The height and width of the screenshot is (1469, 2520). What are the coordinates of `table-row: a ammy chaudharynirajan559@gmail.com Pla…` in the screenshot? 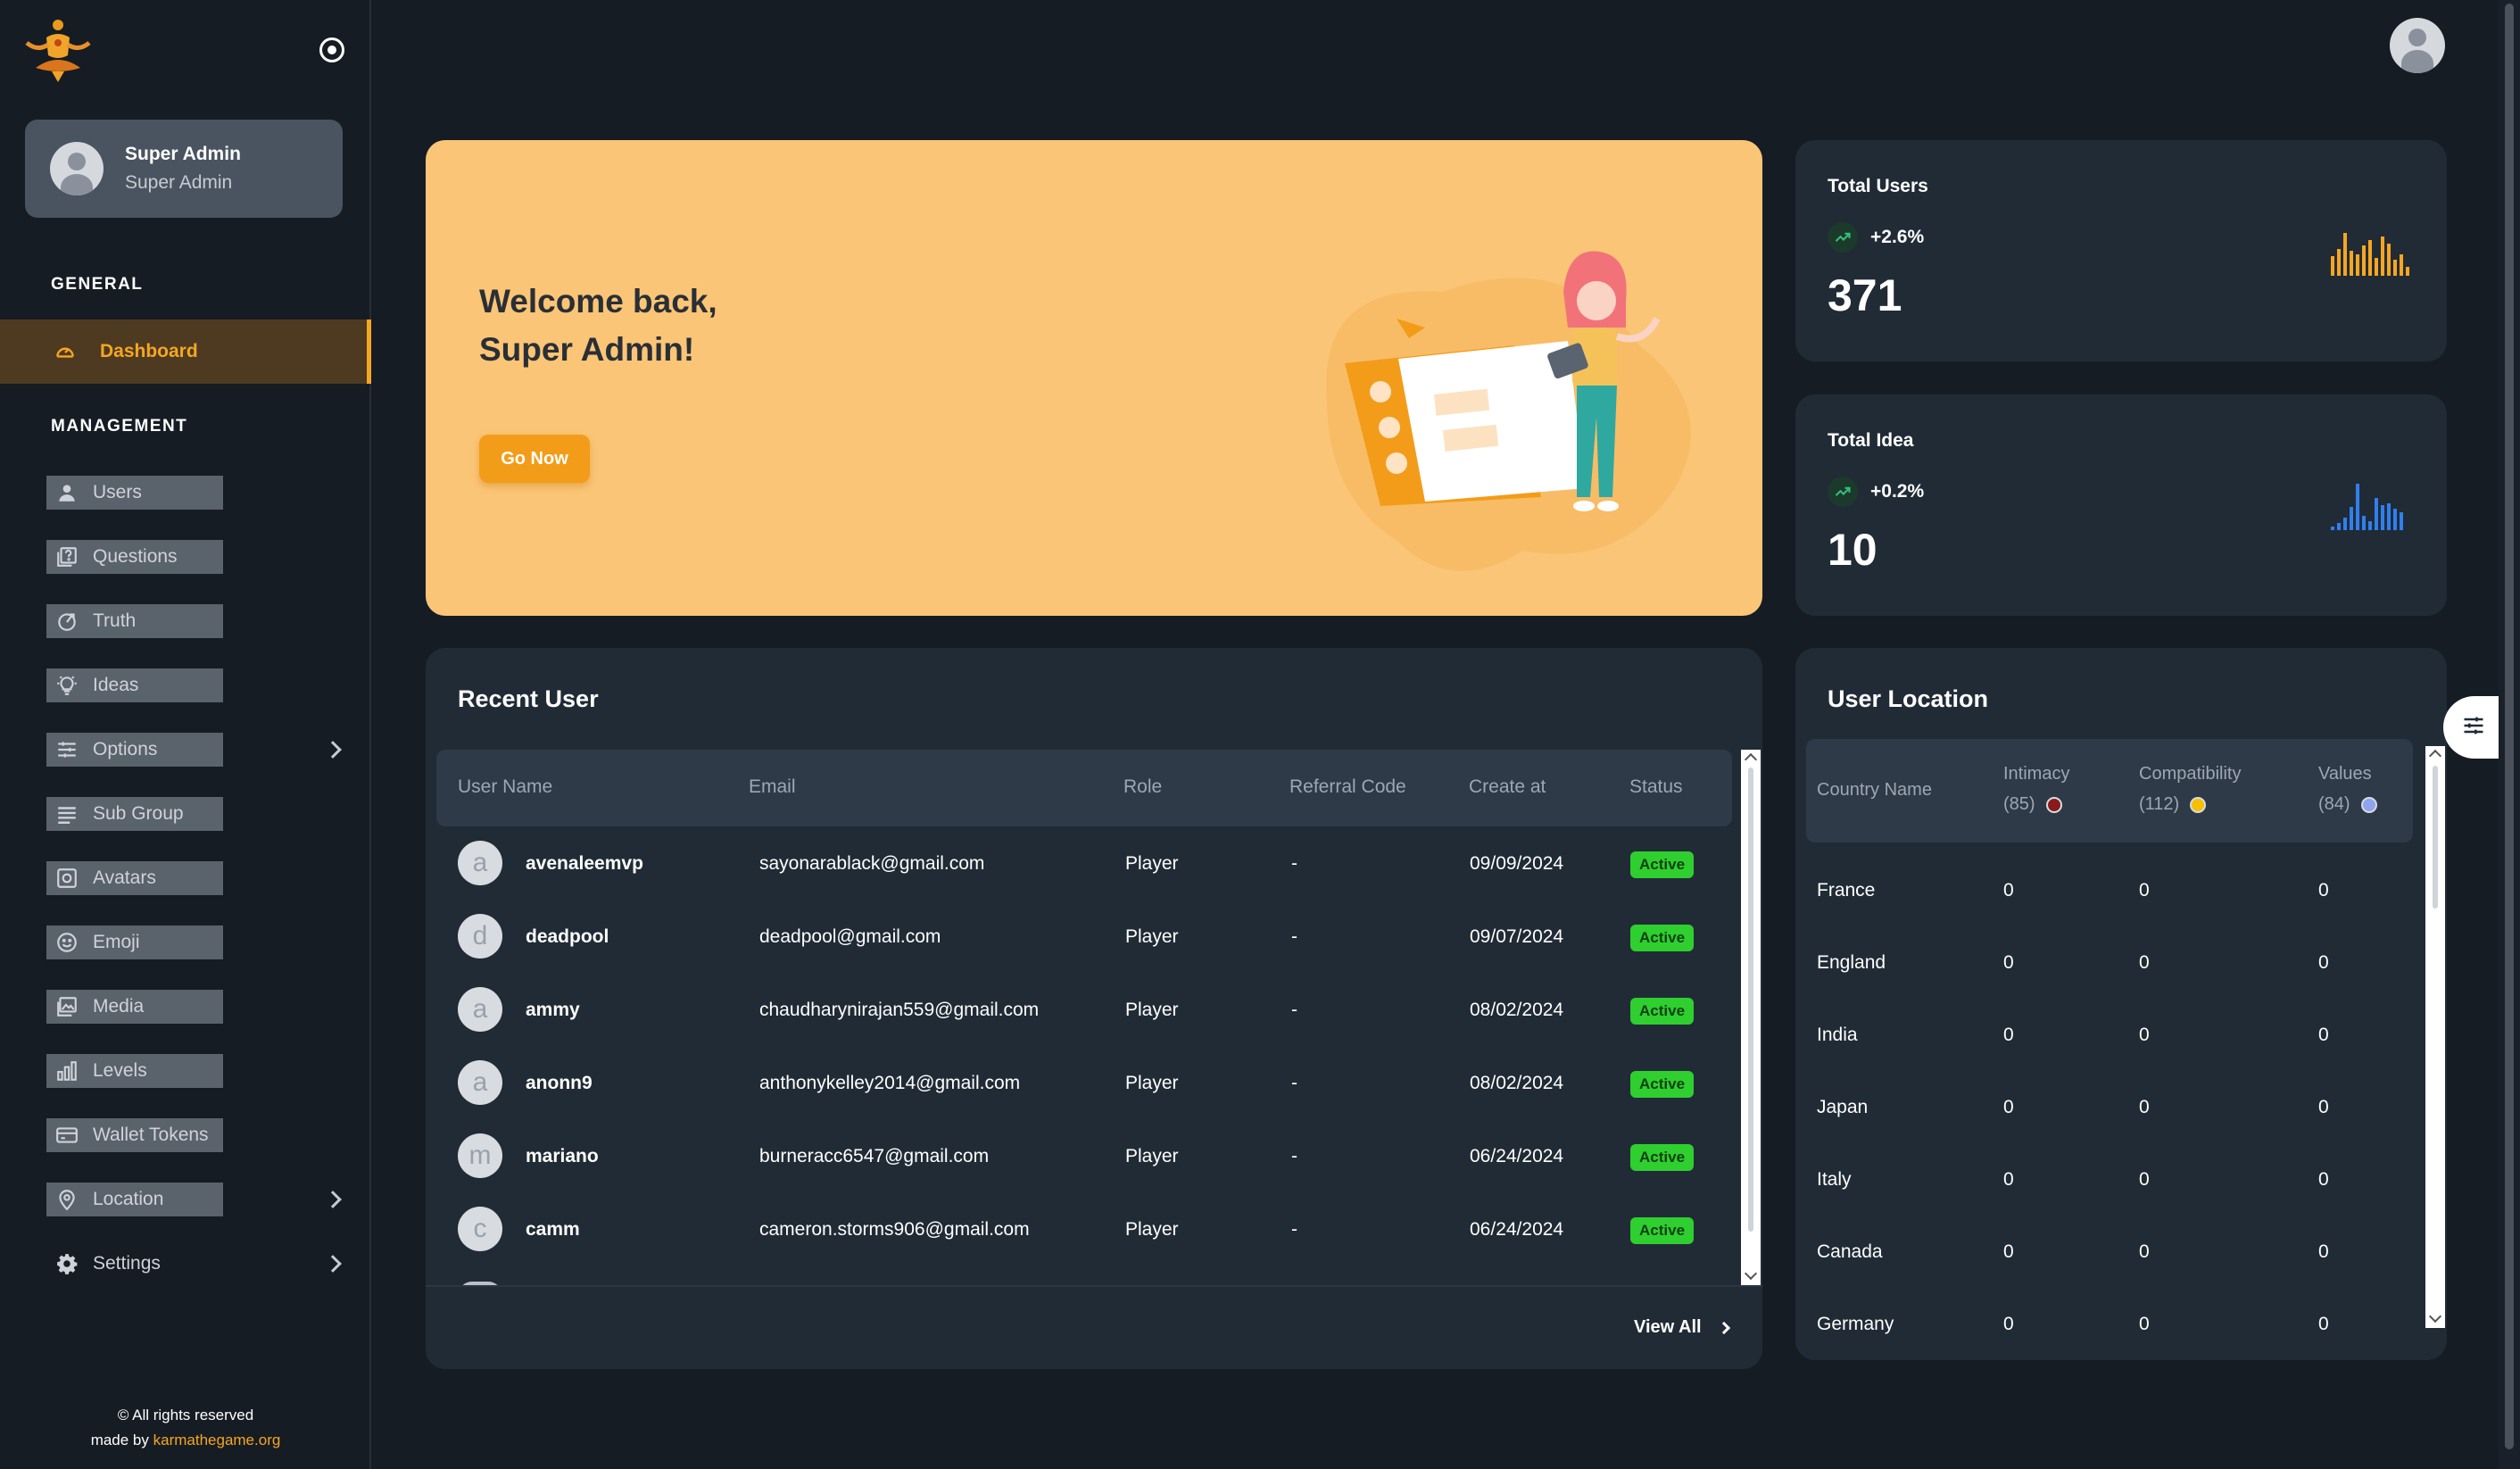 It's located at (1084, 1009).